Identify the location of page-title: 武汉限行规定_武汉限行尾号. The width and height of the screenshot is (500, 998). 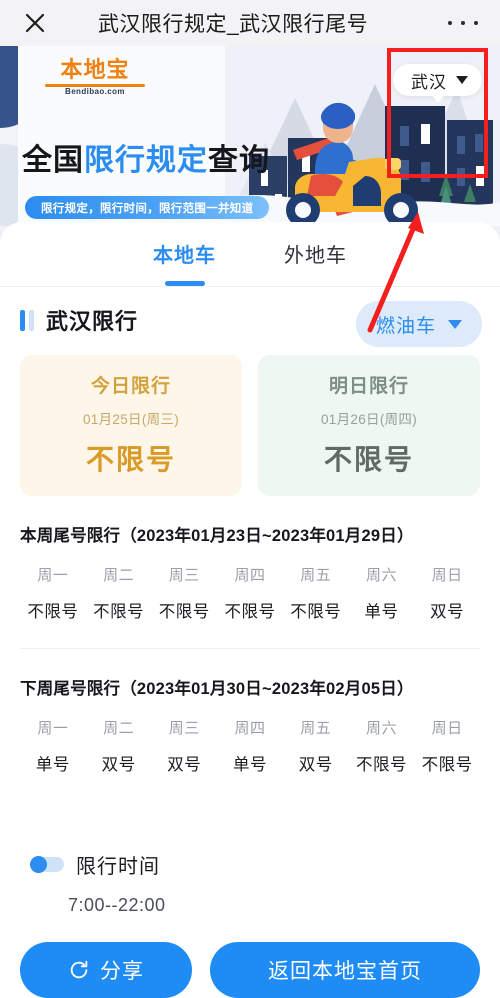
(233, 24).